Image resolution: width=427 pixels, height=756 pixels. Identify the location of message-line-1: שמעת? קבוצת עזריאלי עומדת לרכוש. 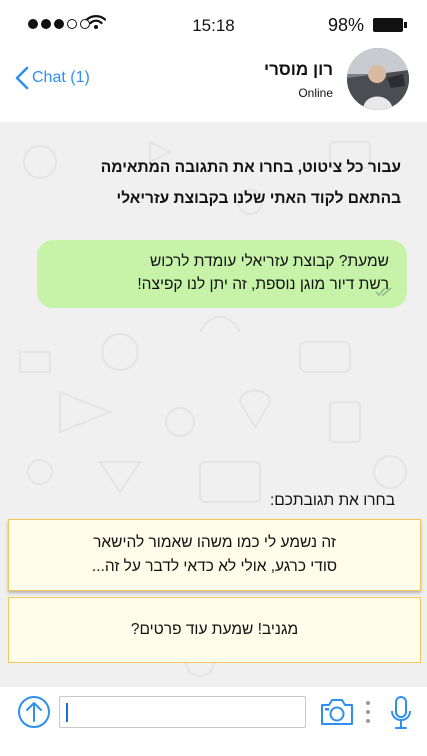
(269, 261).